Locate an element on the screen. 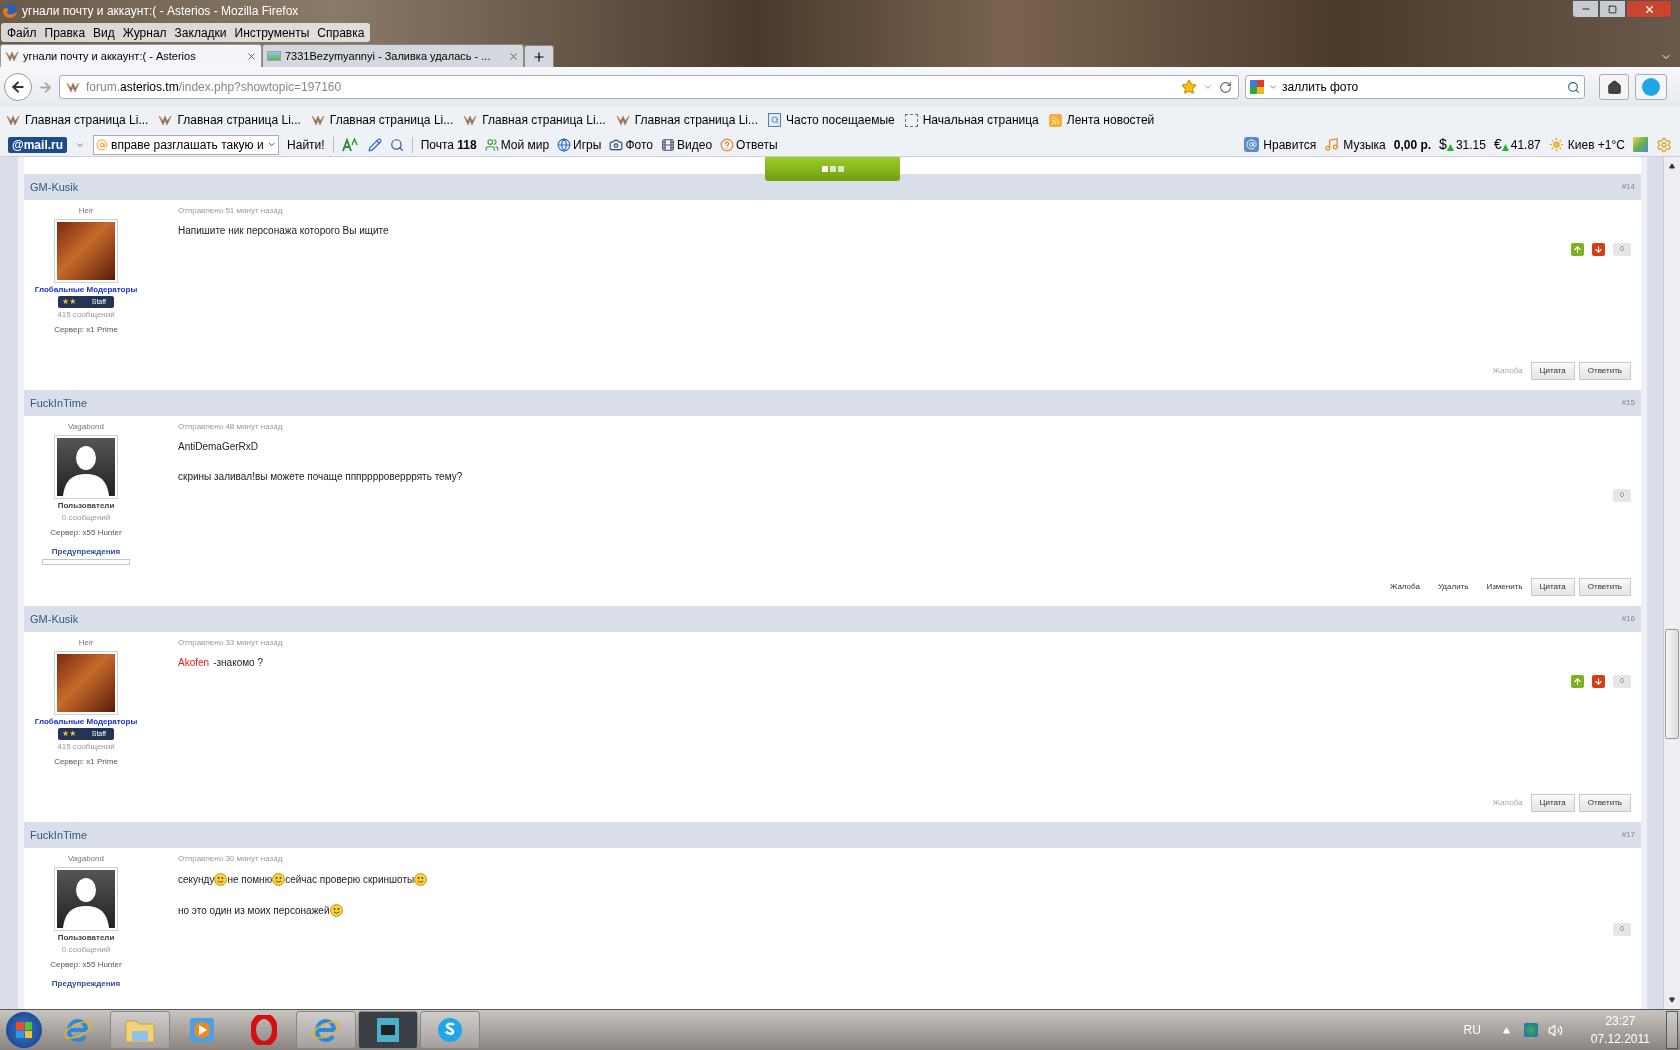 The image size is (1680, 1050). action-link: Жалоба is located at coordinates (1404, 587).